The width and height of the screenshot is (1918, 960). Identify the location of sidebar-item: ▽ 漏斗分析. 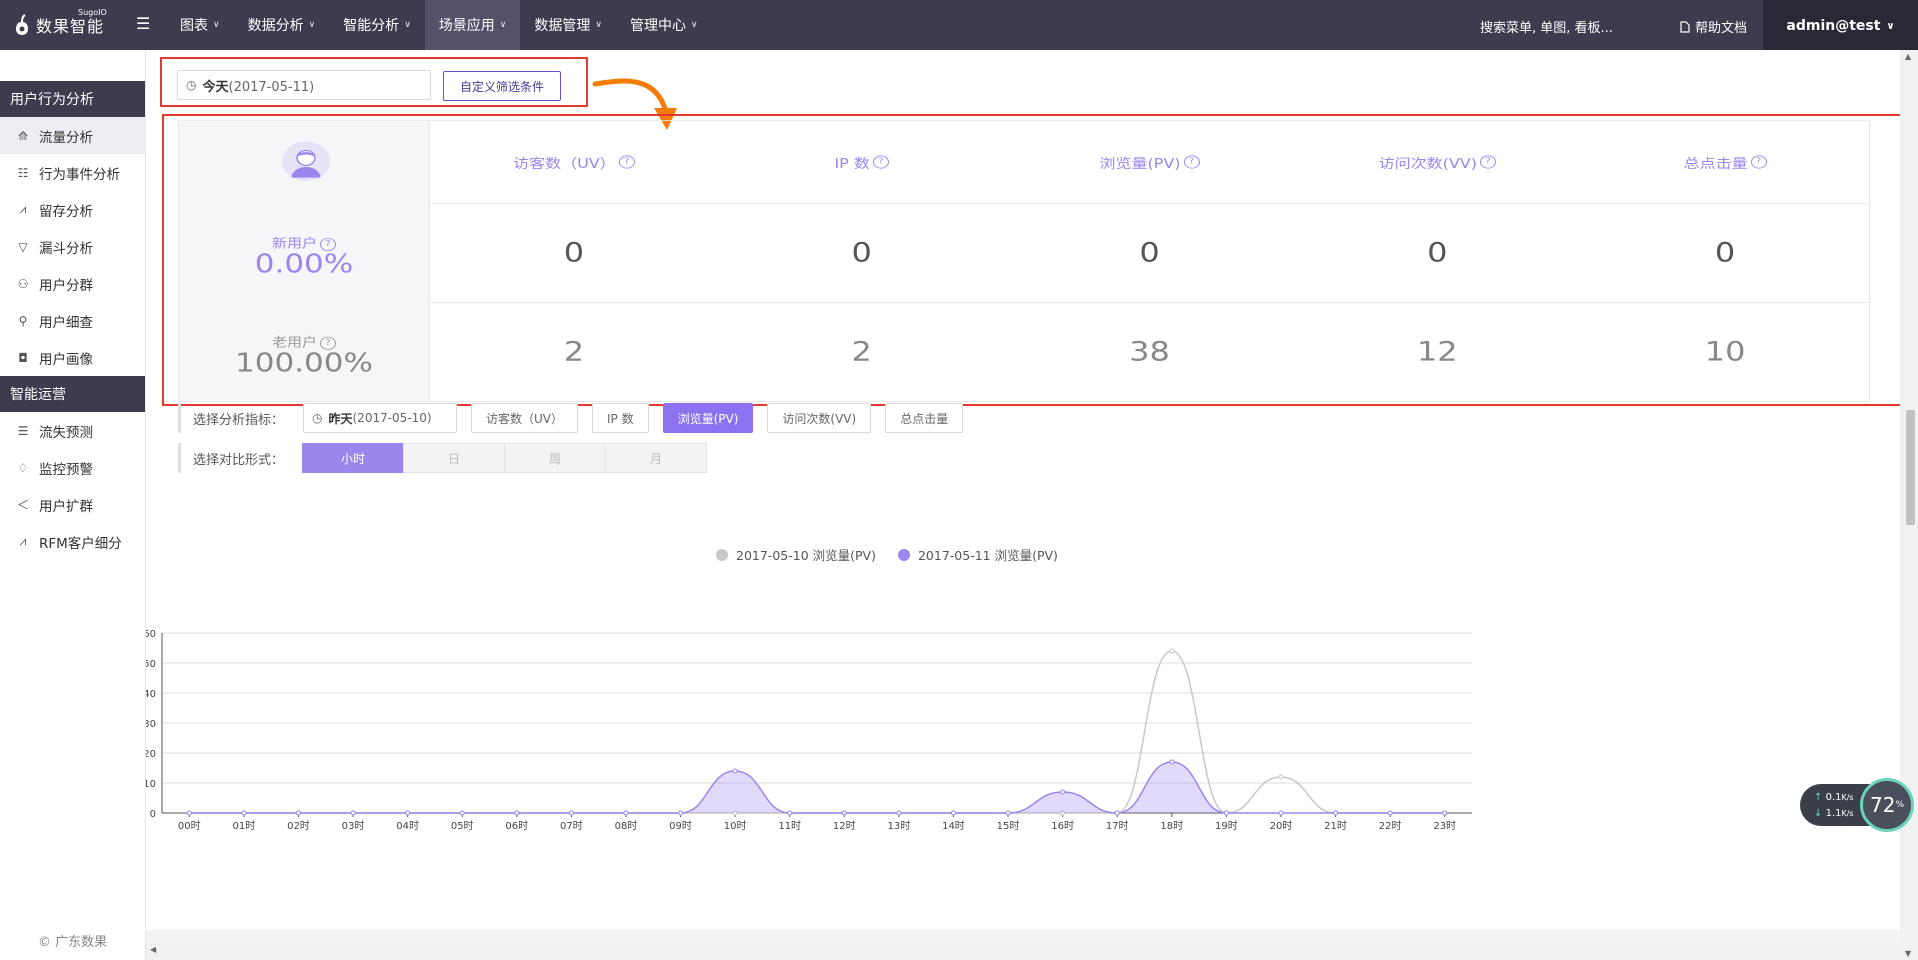
(72, 246).